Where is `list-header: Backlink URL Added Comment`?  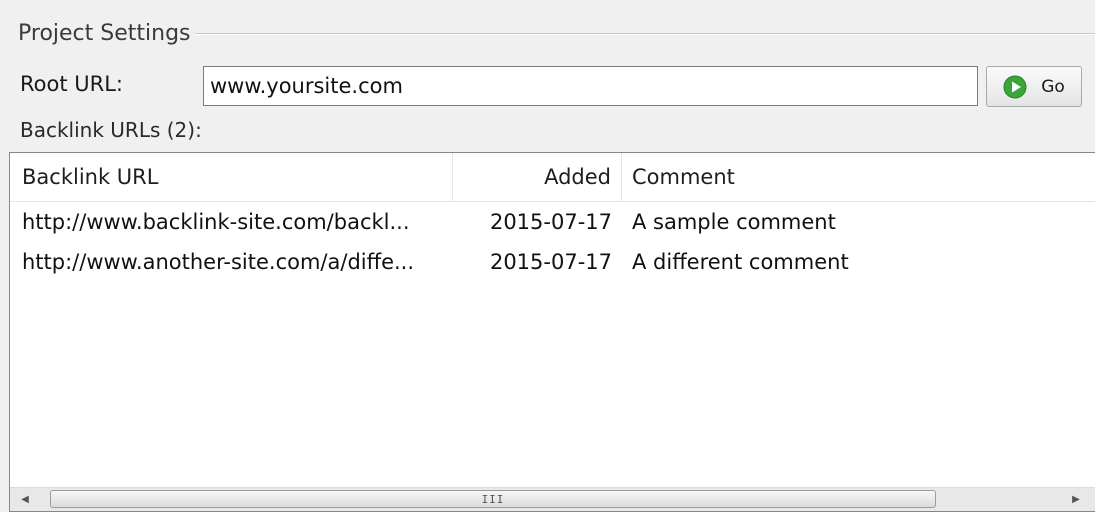
list-header: Backlink URL Added Comment is located at coordinates (552, 177).